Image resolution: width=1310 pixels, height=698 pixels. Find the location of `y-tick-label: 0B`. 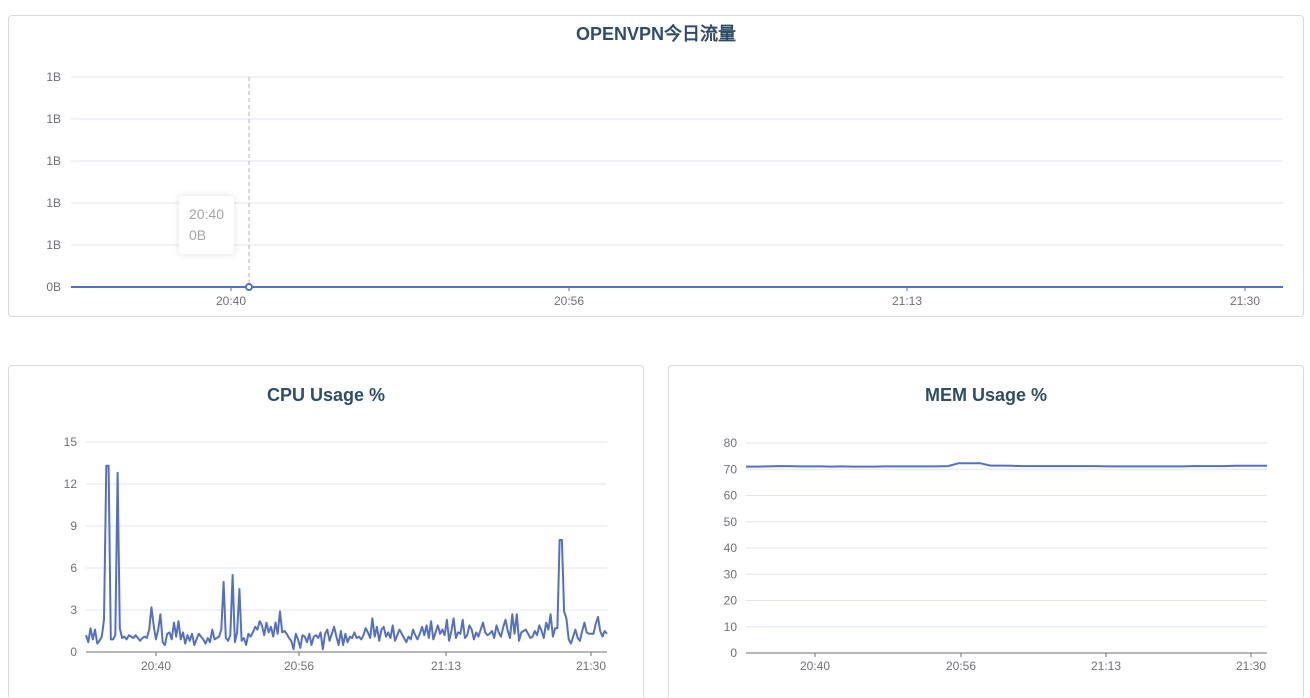

y-tick-label: 0B is located at coordinates (53, 287).